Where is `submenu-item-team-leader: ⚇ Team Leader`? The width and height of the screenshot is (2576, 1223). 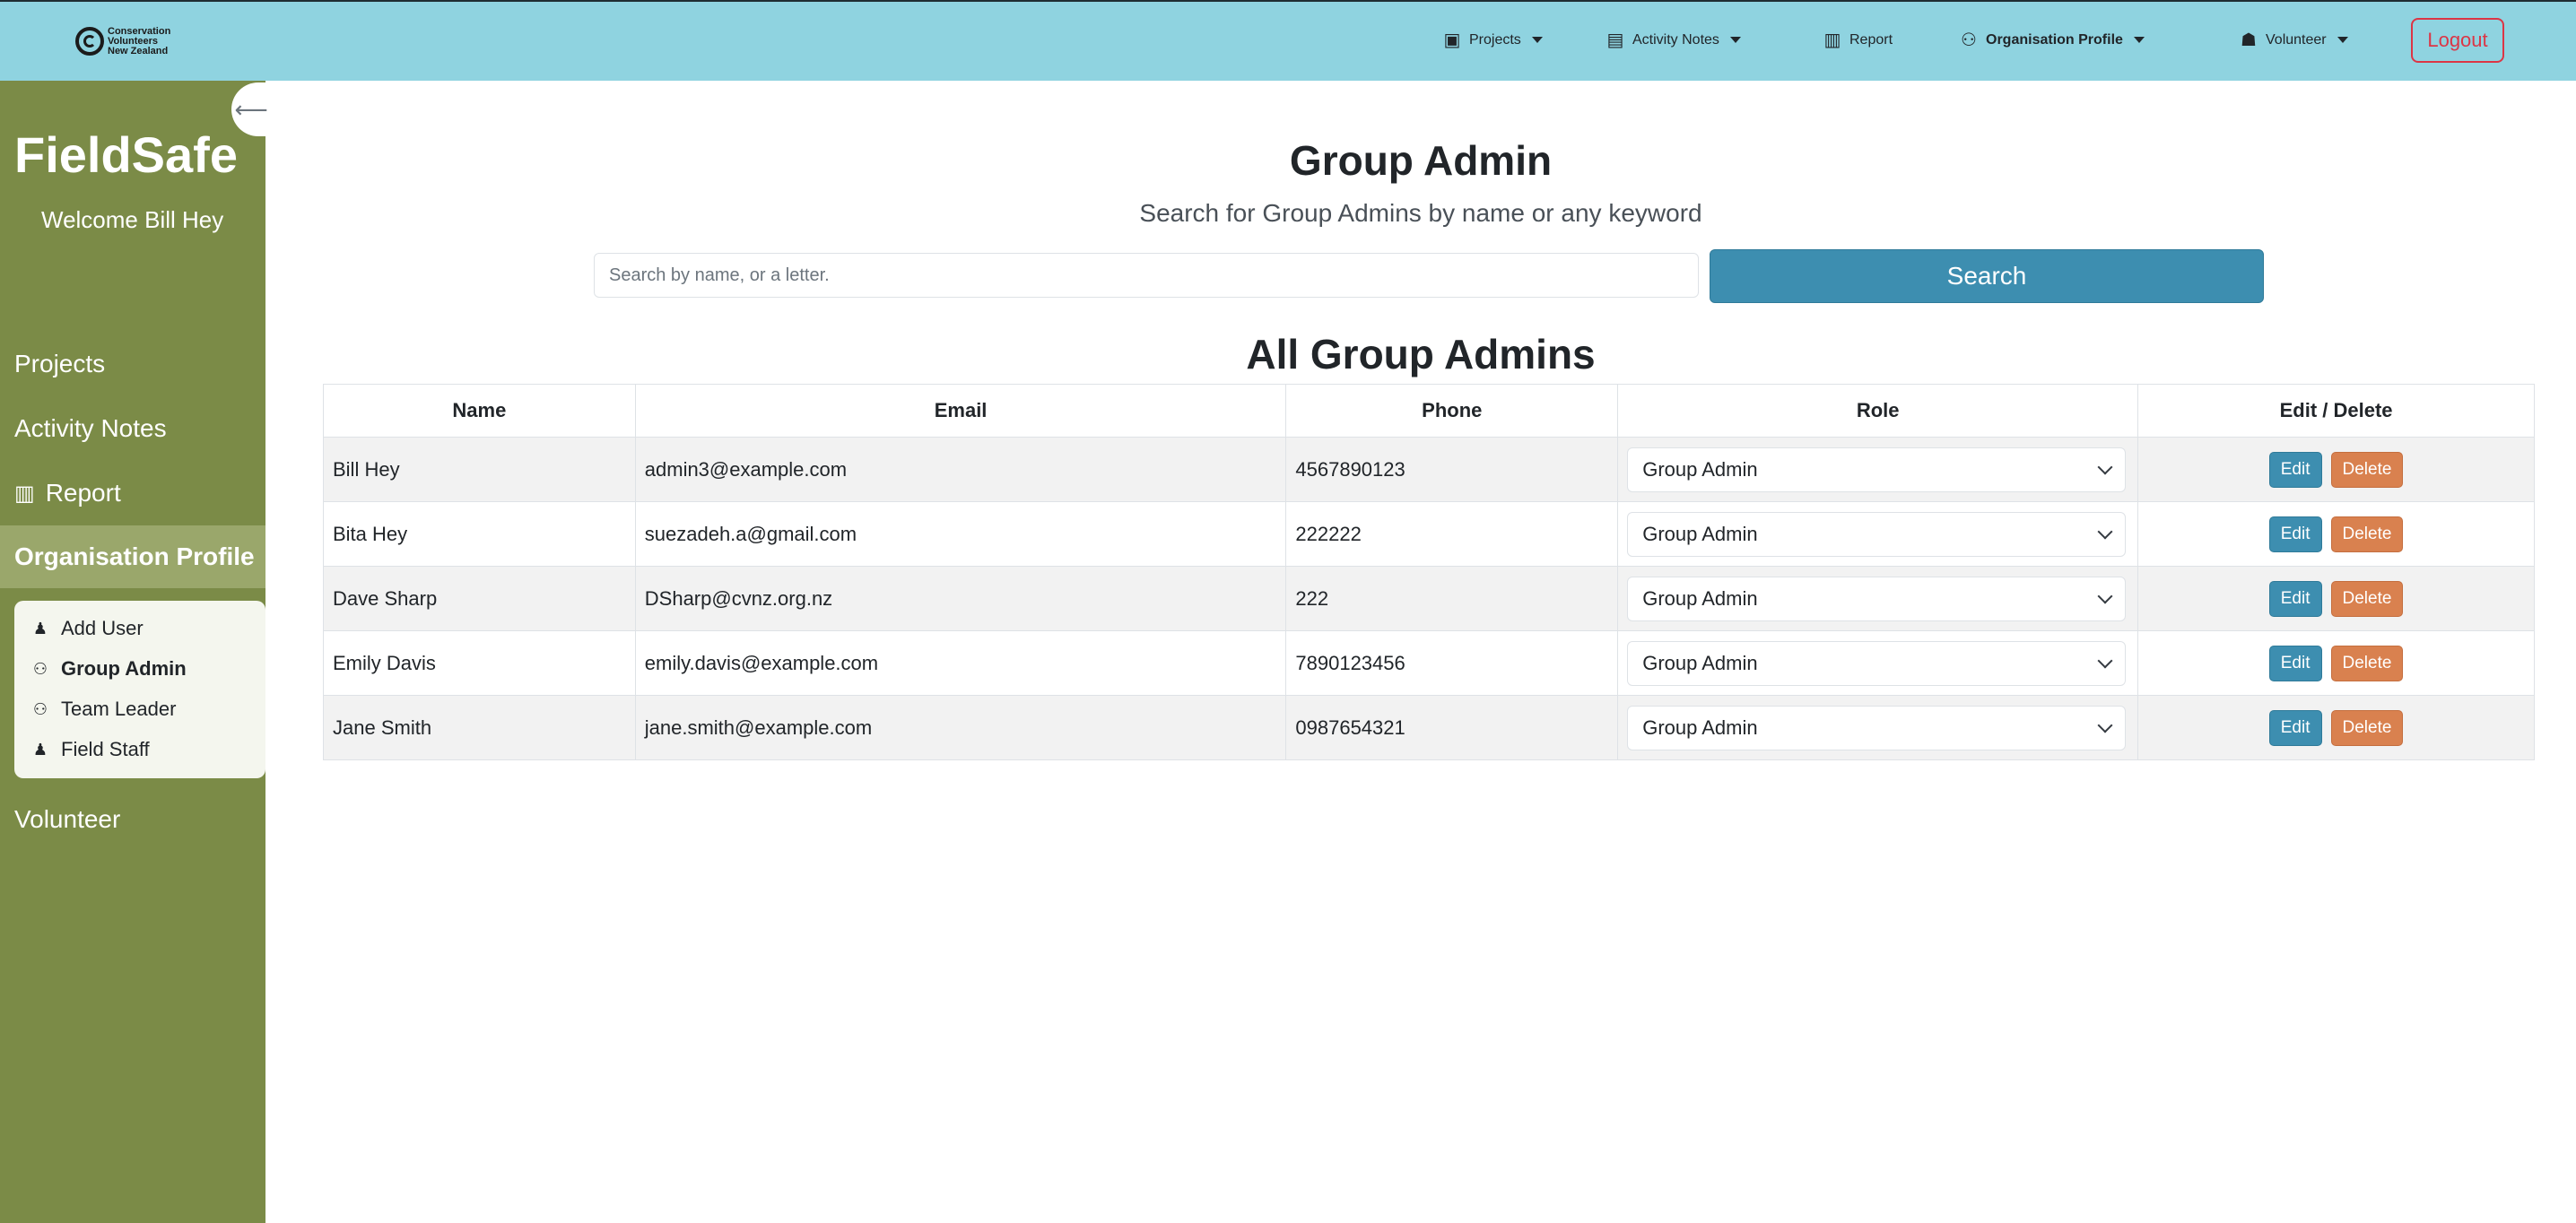 submenu-item-team-leader: ⚇ Team Leader is located at coordinates (103, 709).